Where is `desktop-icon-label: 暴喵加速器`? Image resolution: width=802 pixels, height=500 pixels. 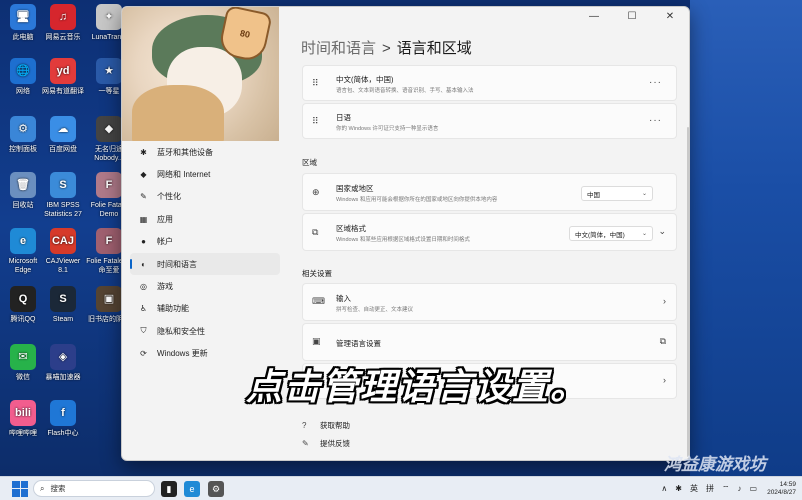 desktop-icon-label: 暴喵加速器 is located at coordinates (63, 377).